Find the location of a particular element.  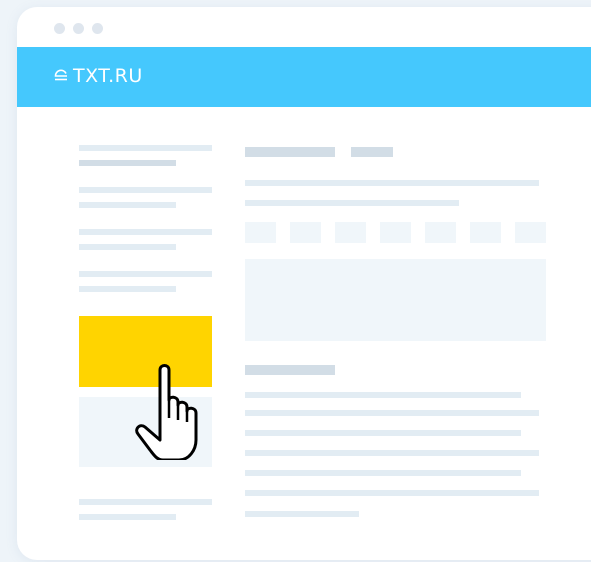

site-header: TXT.RU is located at coordinates (304, 77).